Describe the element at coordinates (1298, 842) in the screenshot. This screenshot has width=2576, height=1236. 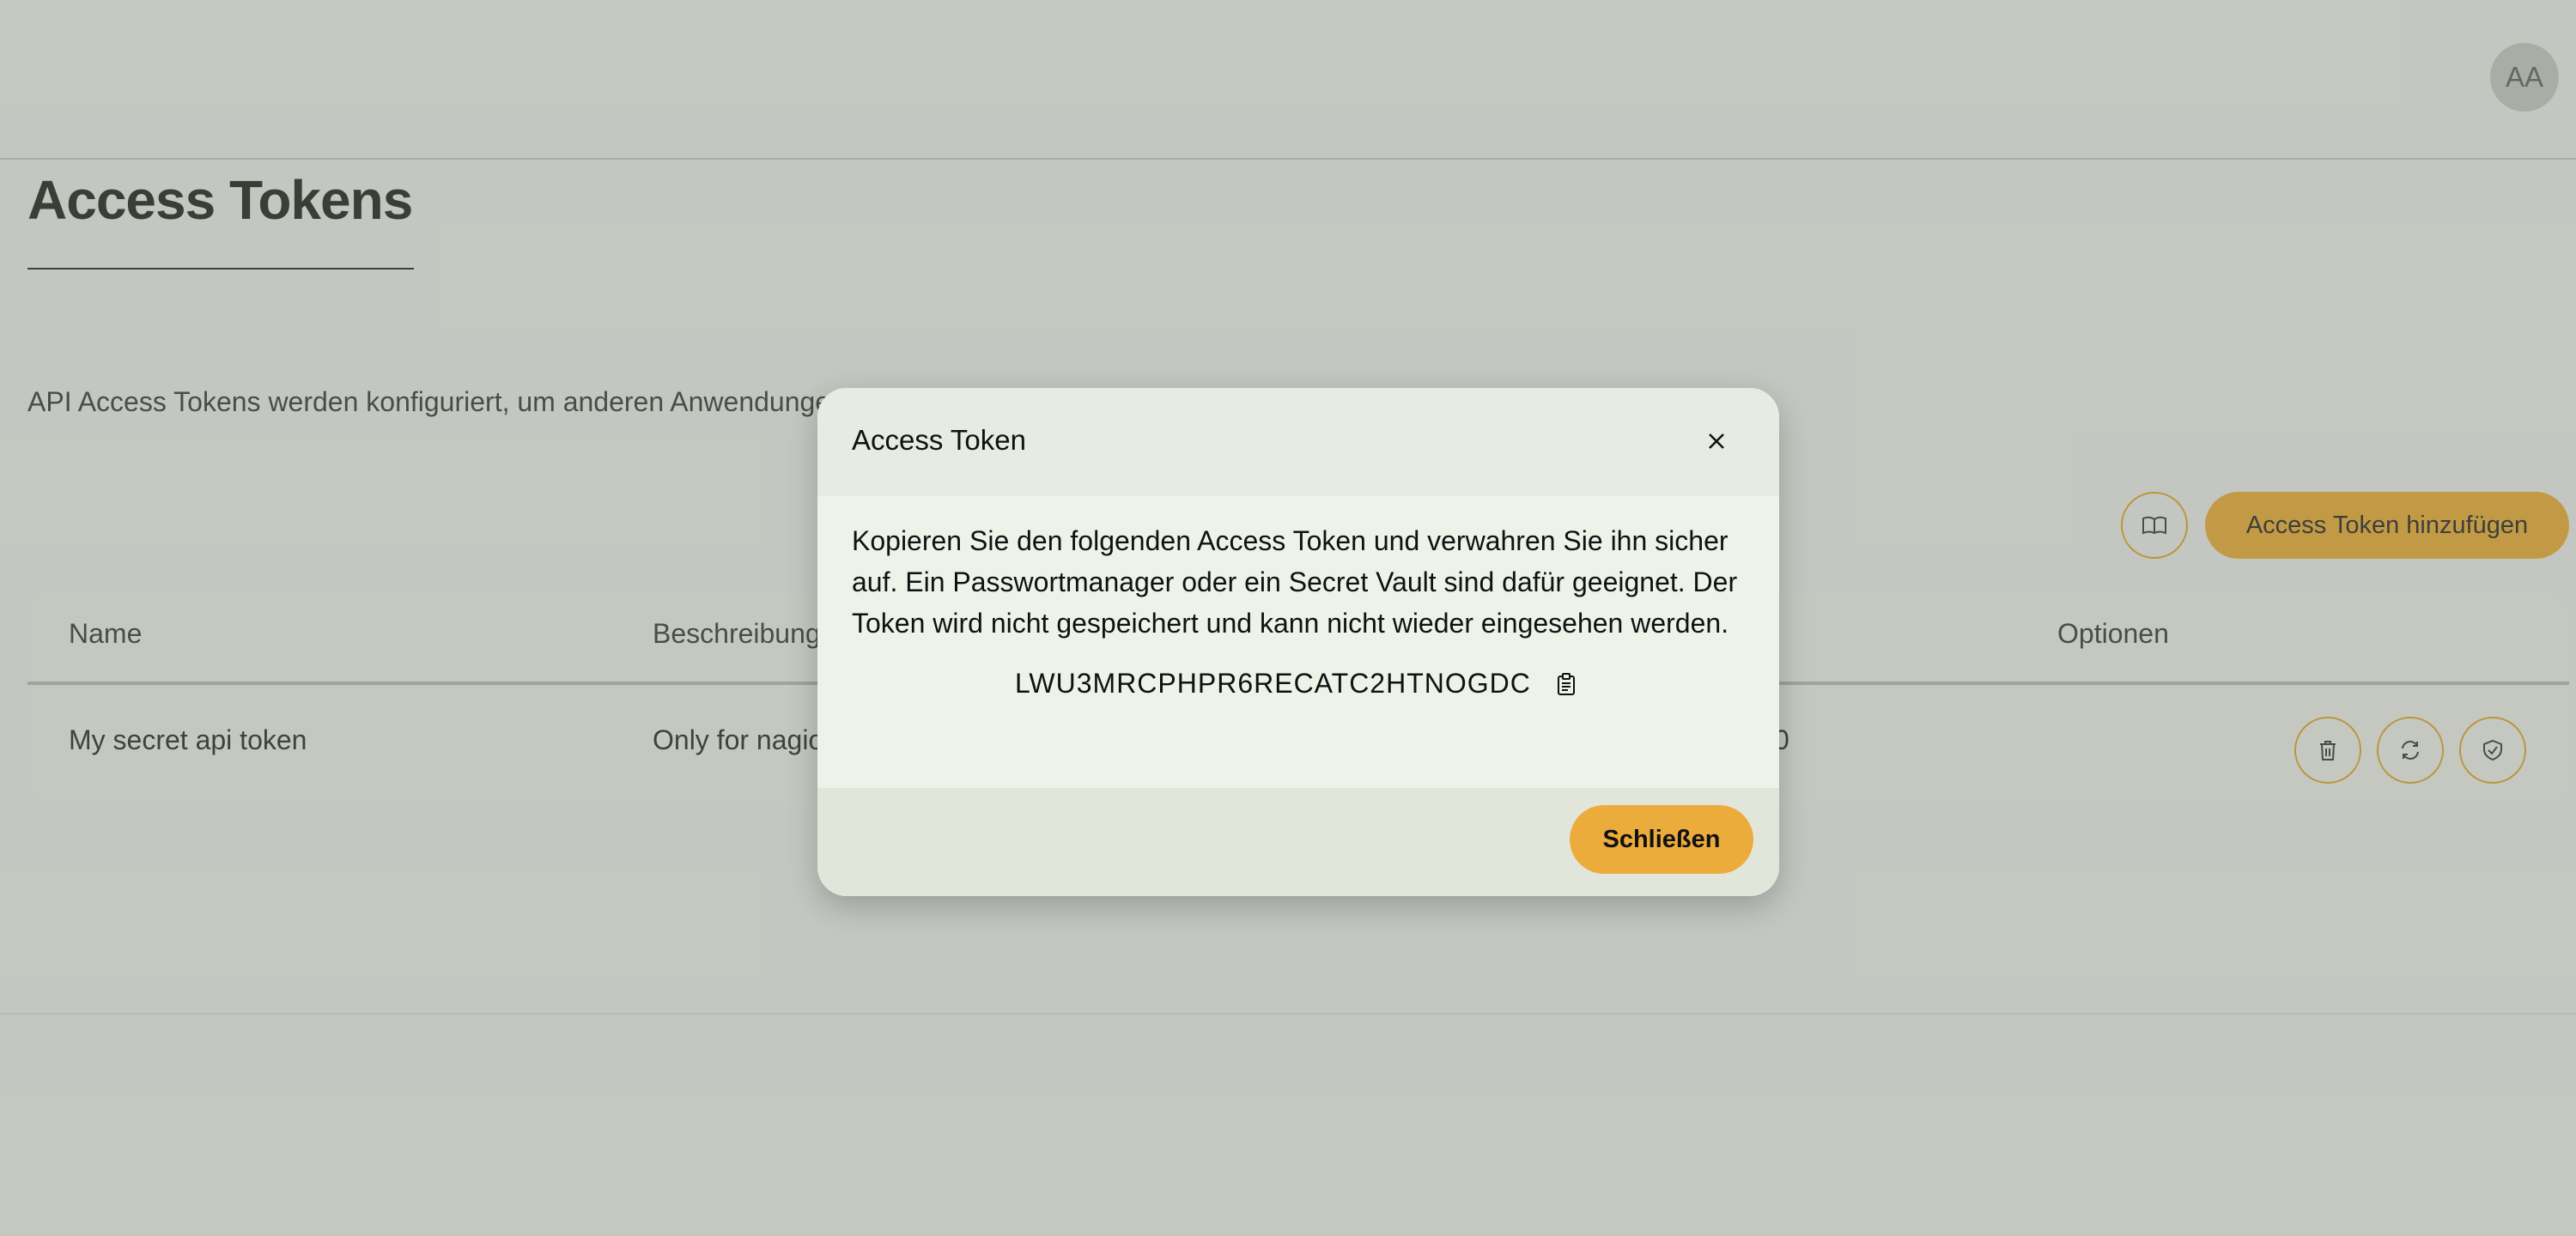
I see `dialog-footer: Schließen` at that location.